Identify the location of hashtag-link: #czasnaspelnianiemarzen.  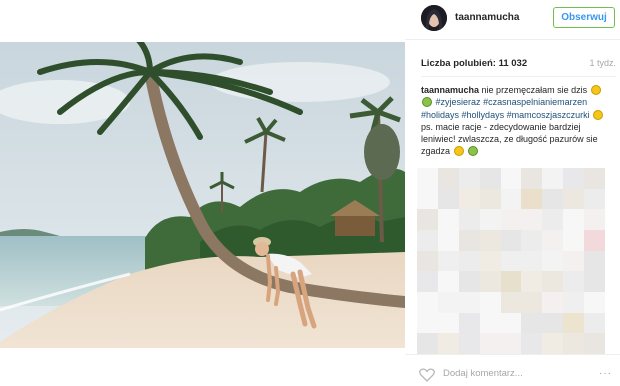
(535, 102).